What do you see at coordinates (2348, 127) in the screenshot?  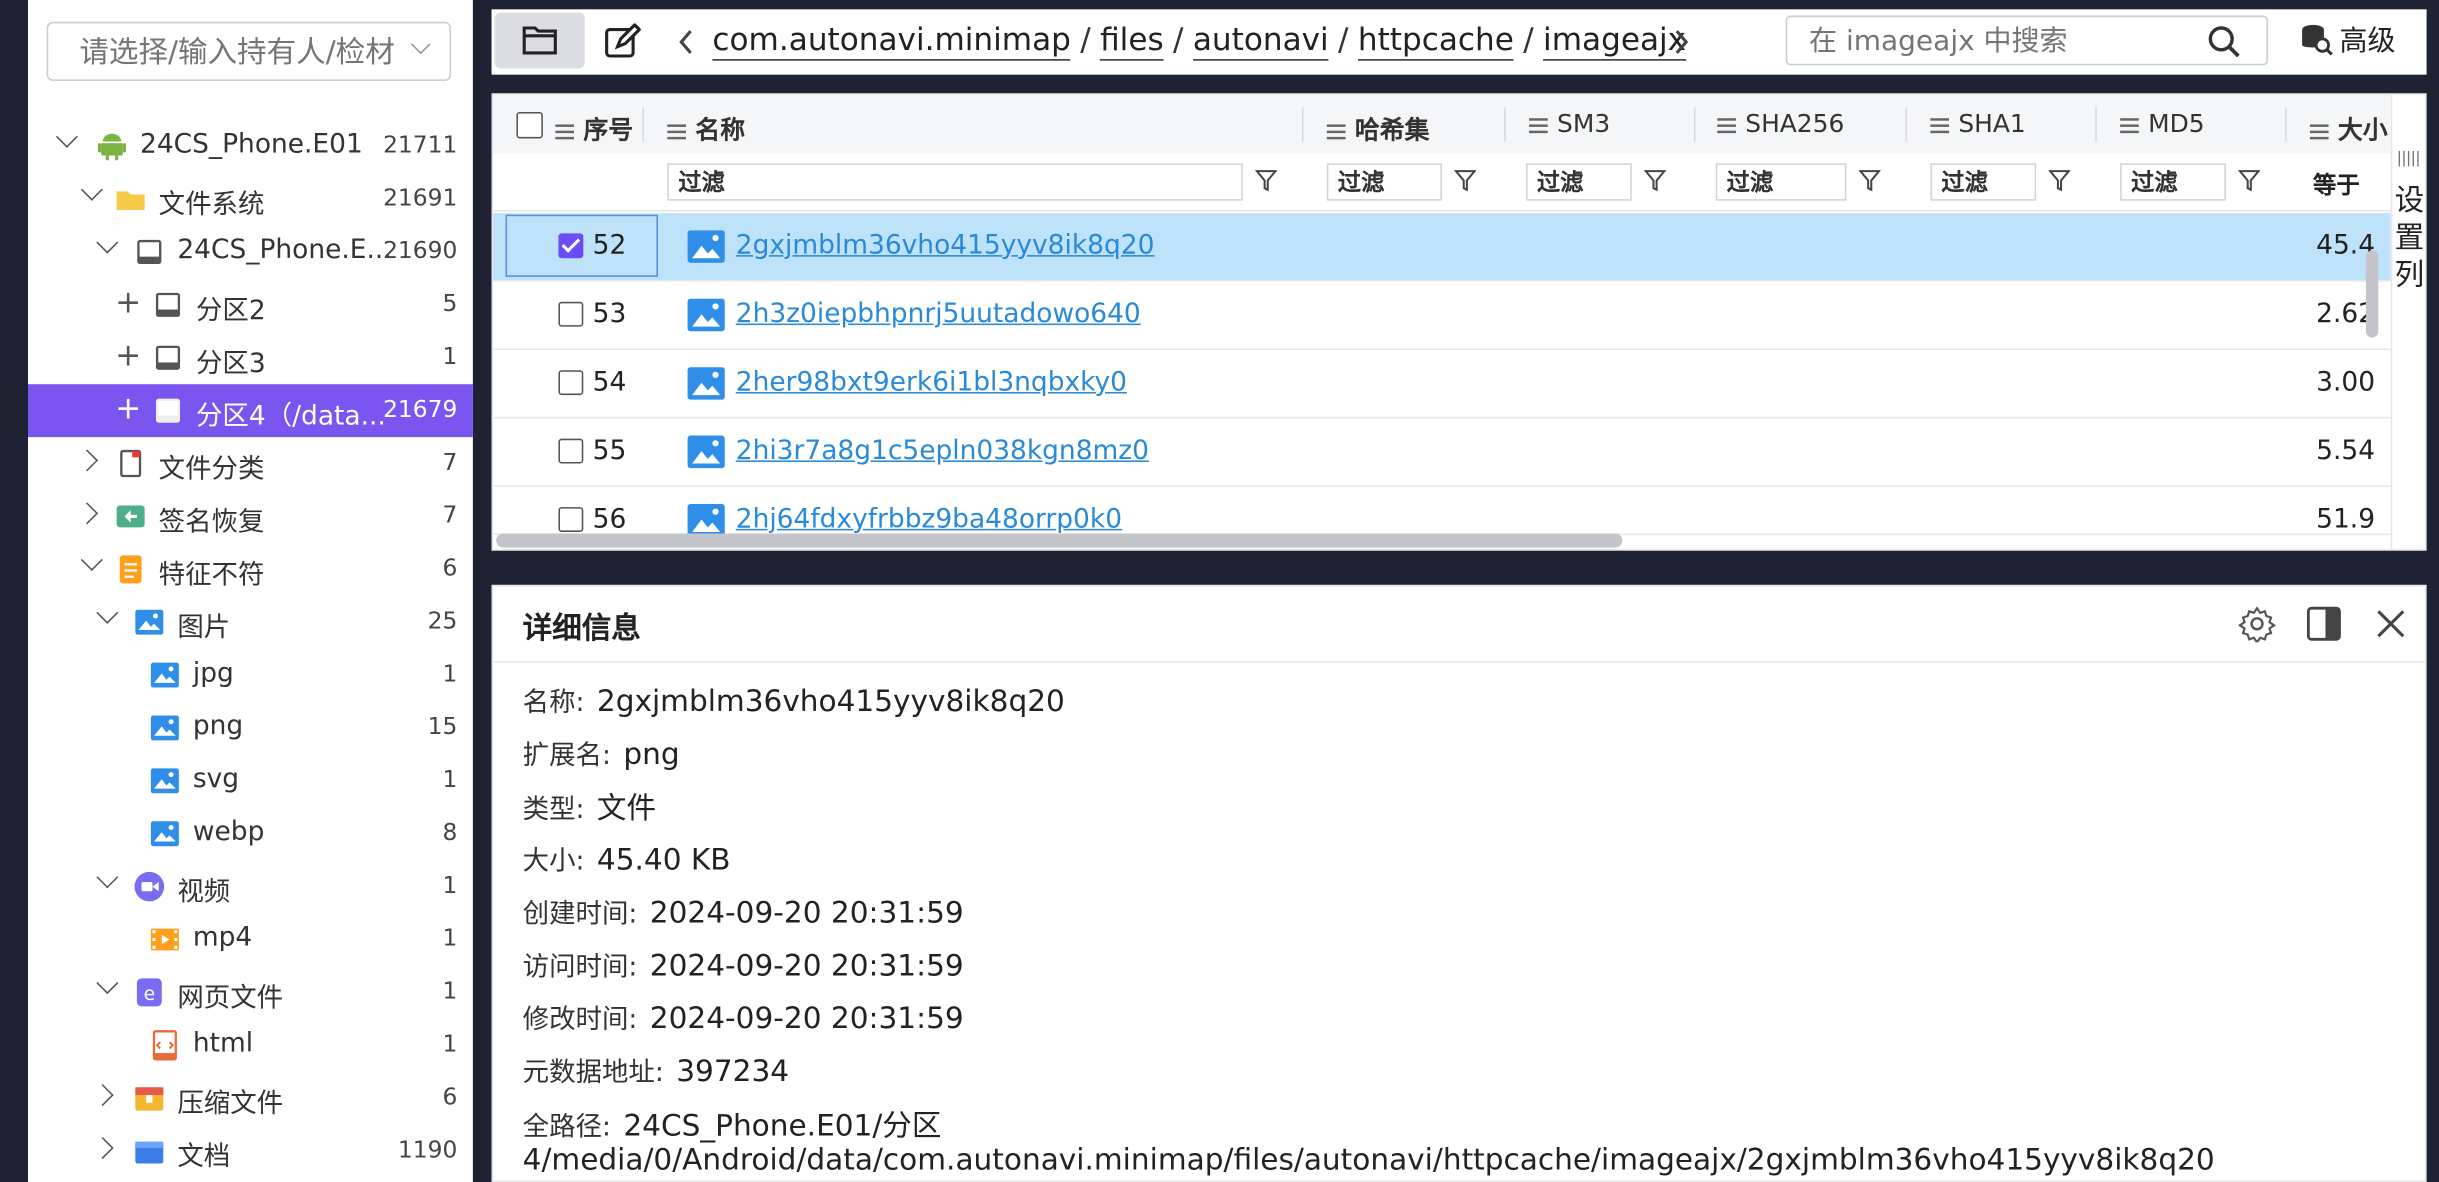 I see `column-header-size: 大小` at bounding box center [2348, 127].